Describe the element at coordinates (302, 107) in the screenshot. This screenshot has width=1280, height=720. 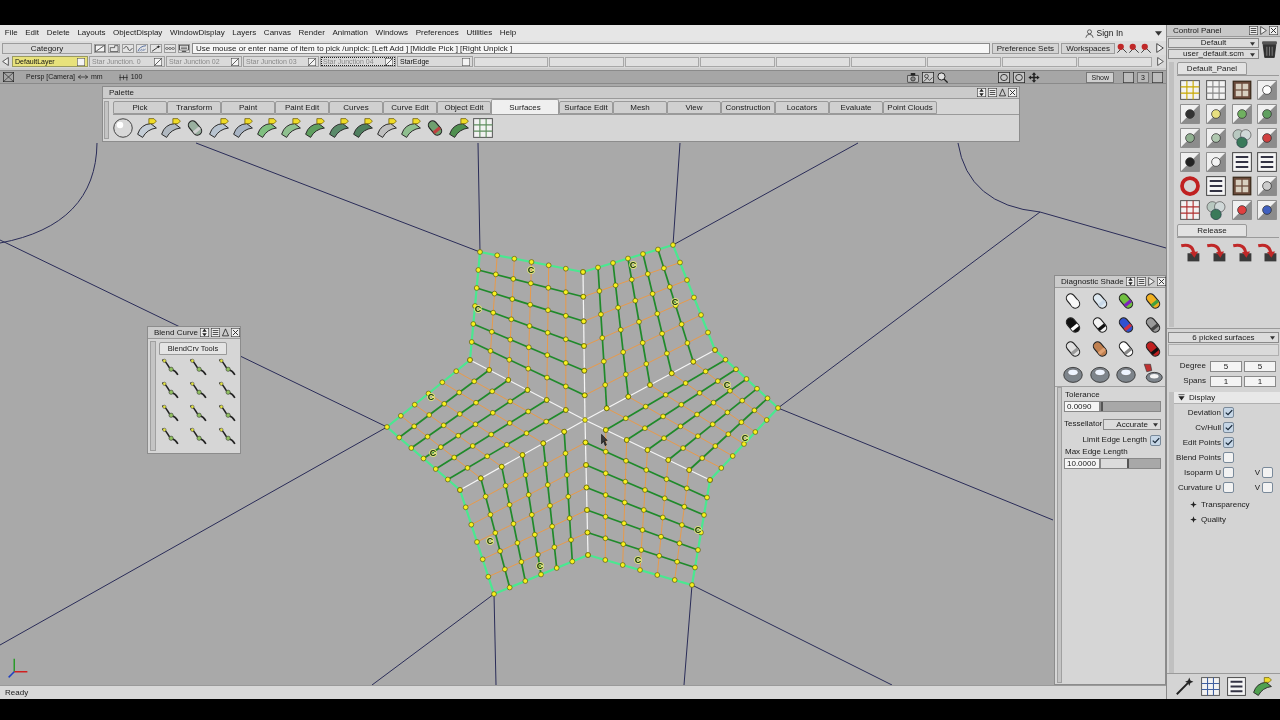
I see `palette-tab: Paint Edit` at that location.